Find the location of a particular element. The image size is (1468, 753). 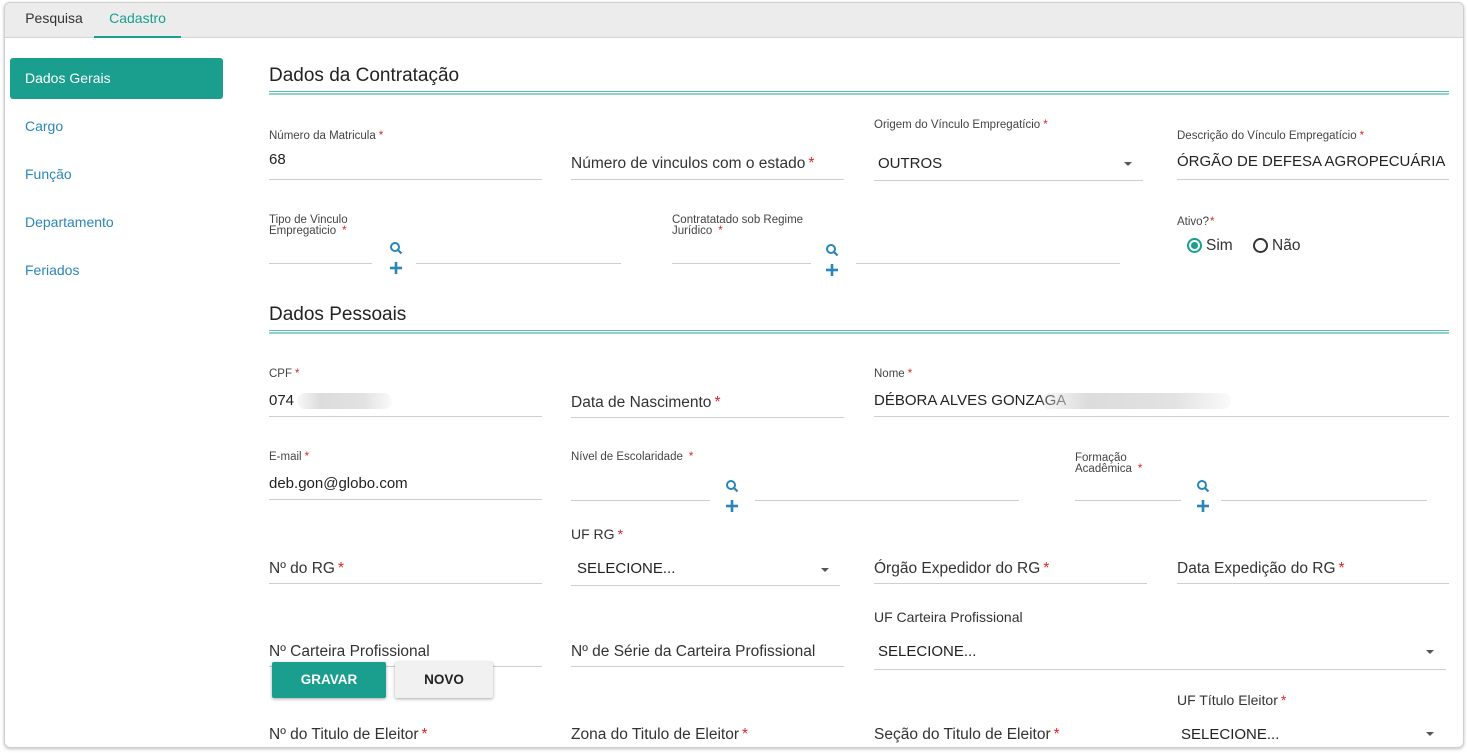

escolaridade-label: Nível de Escolaridade * is located at coordinates (632, 457).